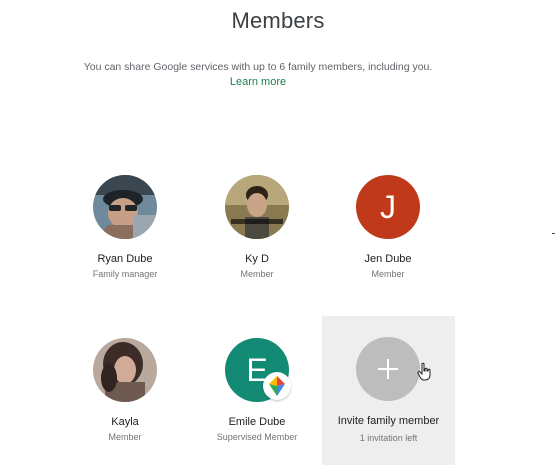  I want to click on ky-photo, so click(257, 207).